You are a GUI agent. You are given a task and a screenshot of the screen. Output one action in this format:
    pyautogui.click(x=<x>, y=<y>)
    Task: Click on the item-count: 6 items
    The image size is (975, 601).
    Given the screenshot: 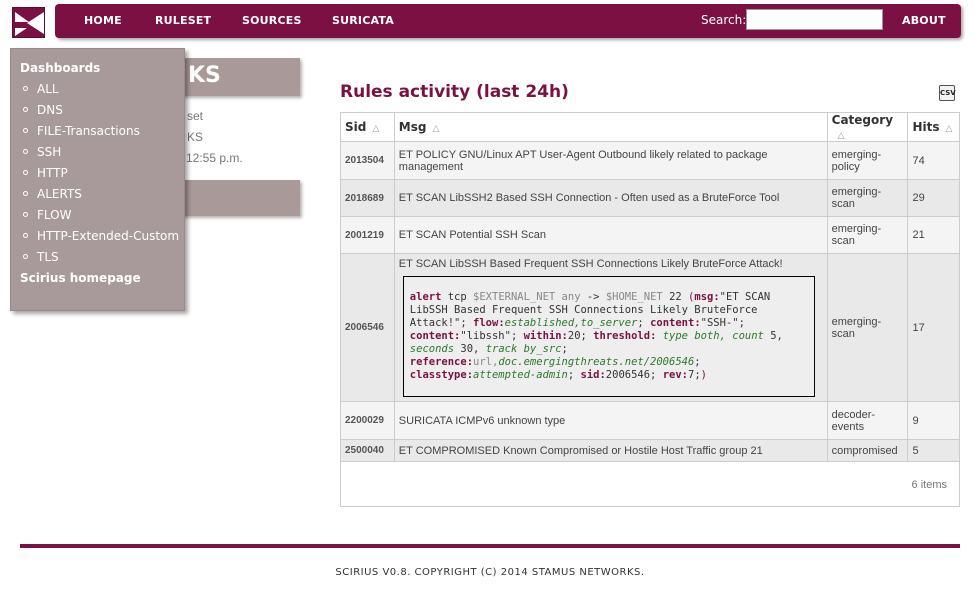 What is the action you would take?
    pyautogui.click(x=929, y=485)
    